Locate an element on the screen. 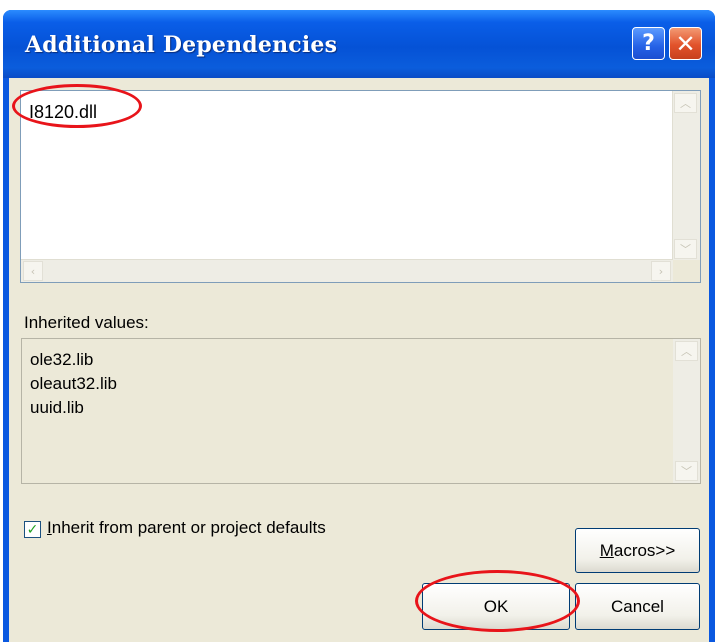 This screenshot has width=718, height=643. chevron-right-icon: › is located at coordinates (661, 271).